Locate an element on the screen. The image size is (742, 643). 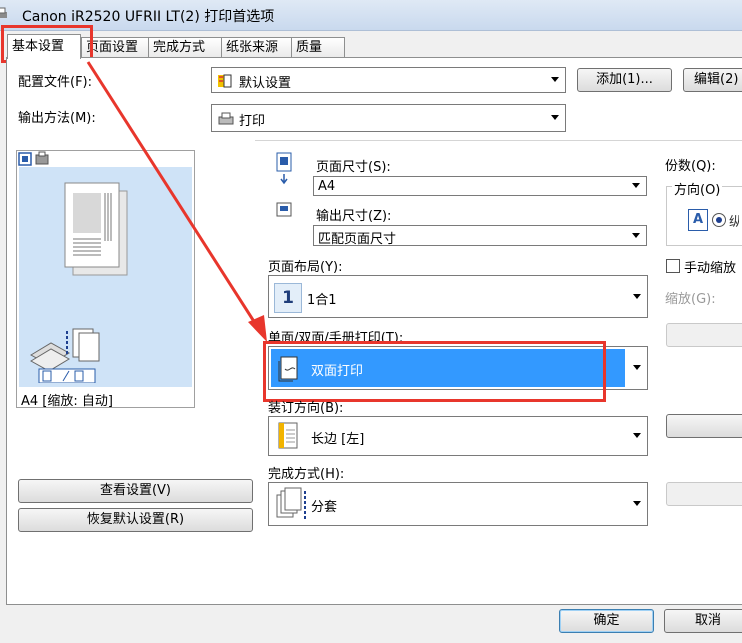
output-size-label: 输出尺寸(Z): is located at coordinates (354, 216).